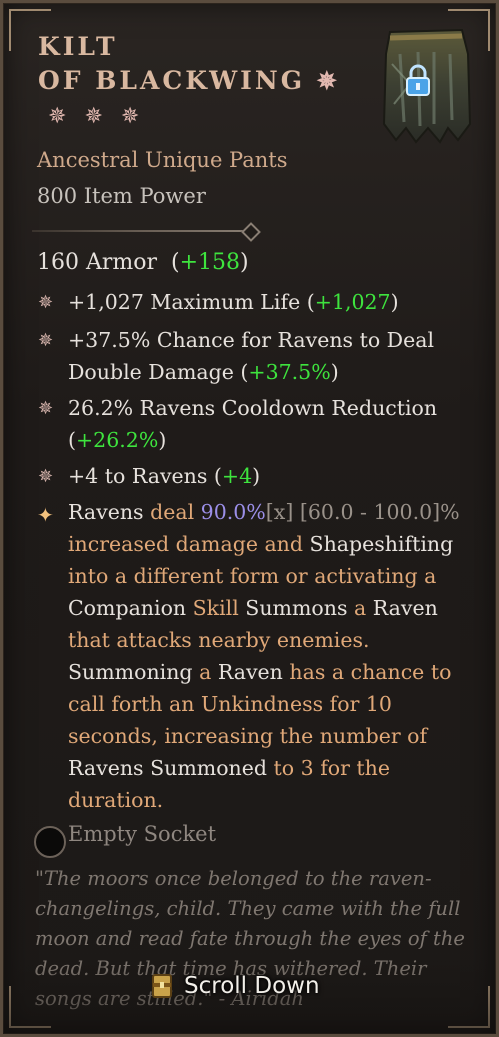  I want to click on armor-delta-open: (, so click(175, 262).